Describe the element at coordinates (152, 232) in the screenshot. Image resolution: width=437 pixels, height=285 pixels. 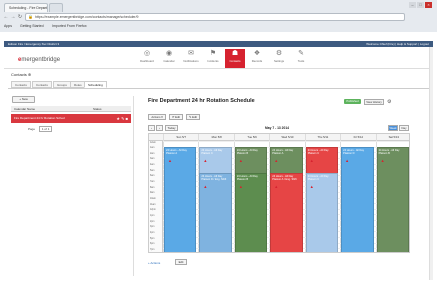
I see `time-label: 4pm` at that location.